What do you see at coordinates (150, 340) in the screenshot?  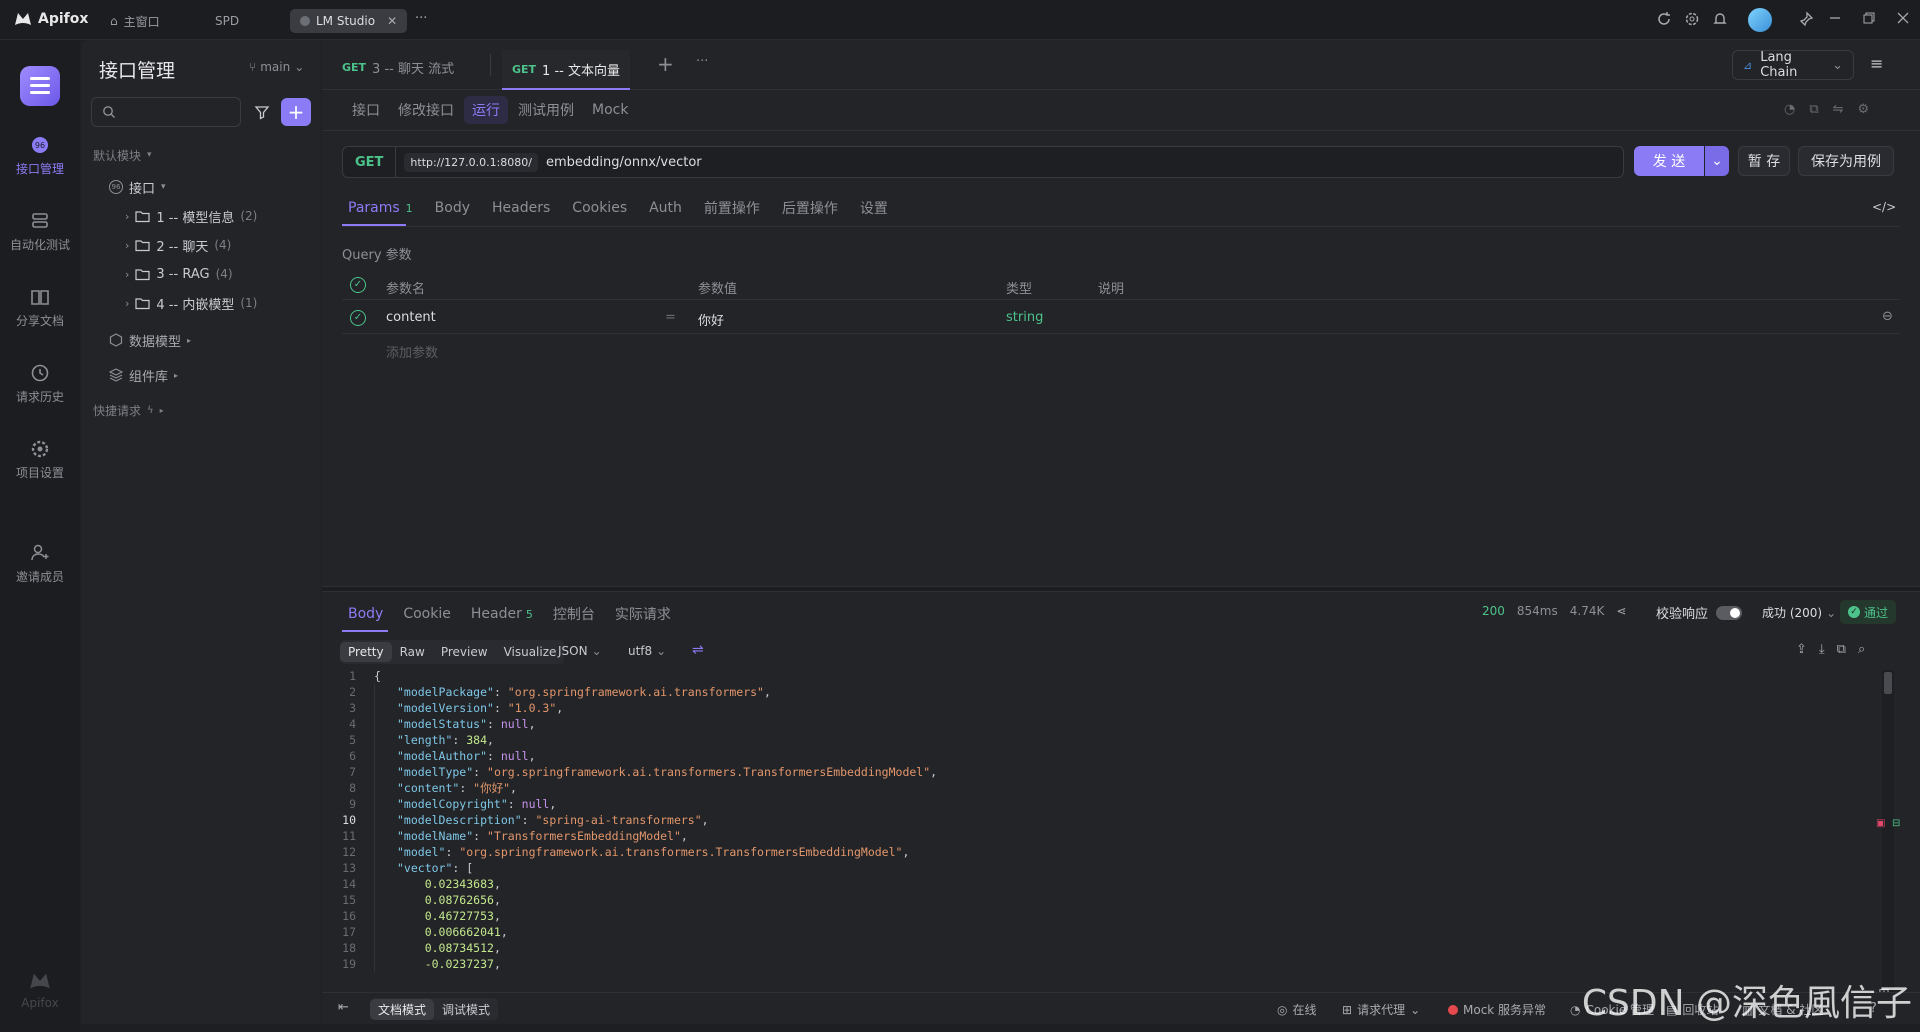 I see `tree-data-model: 数据模型 ▸` at bounding box center [150, 340].